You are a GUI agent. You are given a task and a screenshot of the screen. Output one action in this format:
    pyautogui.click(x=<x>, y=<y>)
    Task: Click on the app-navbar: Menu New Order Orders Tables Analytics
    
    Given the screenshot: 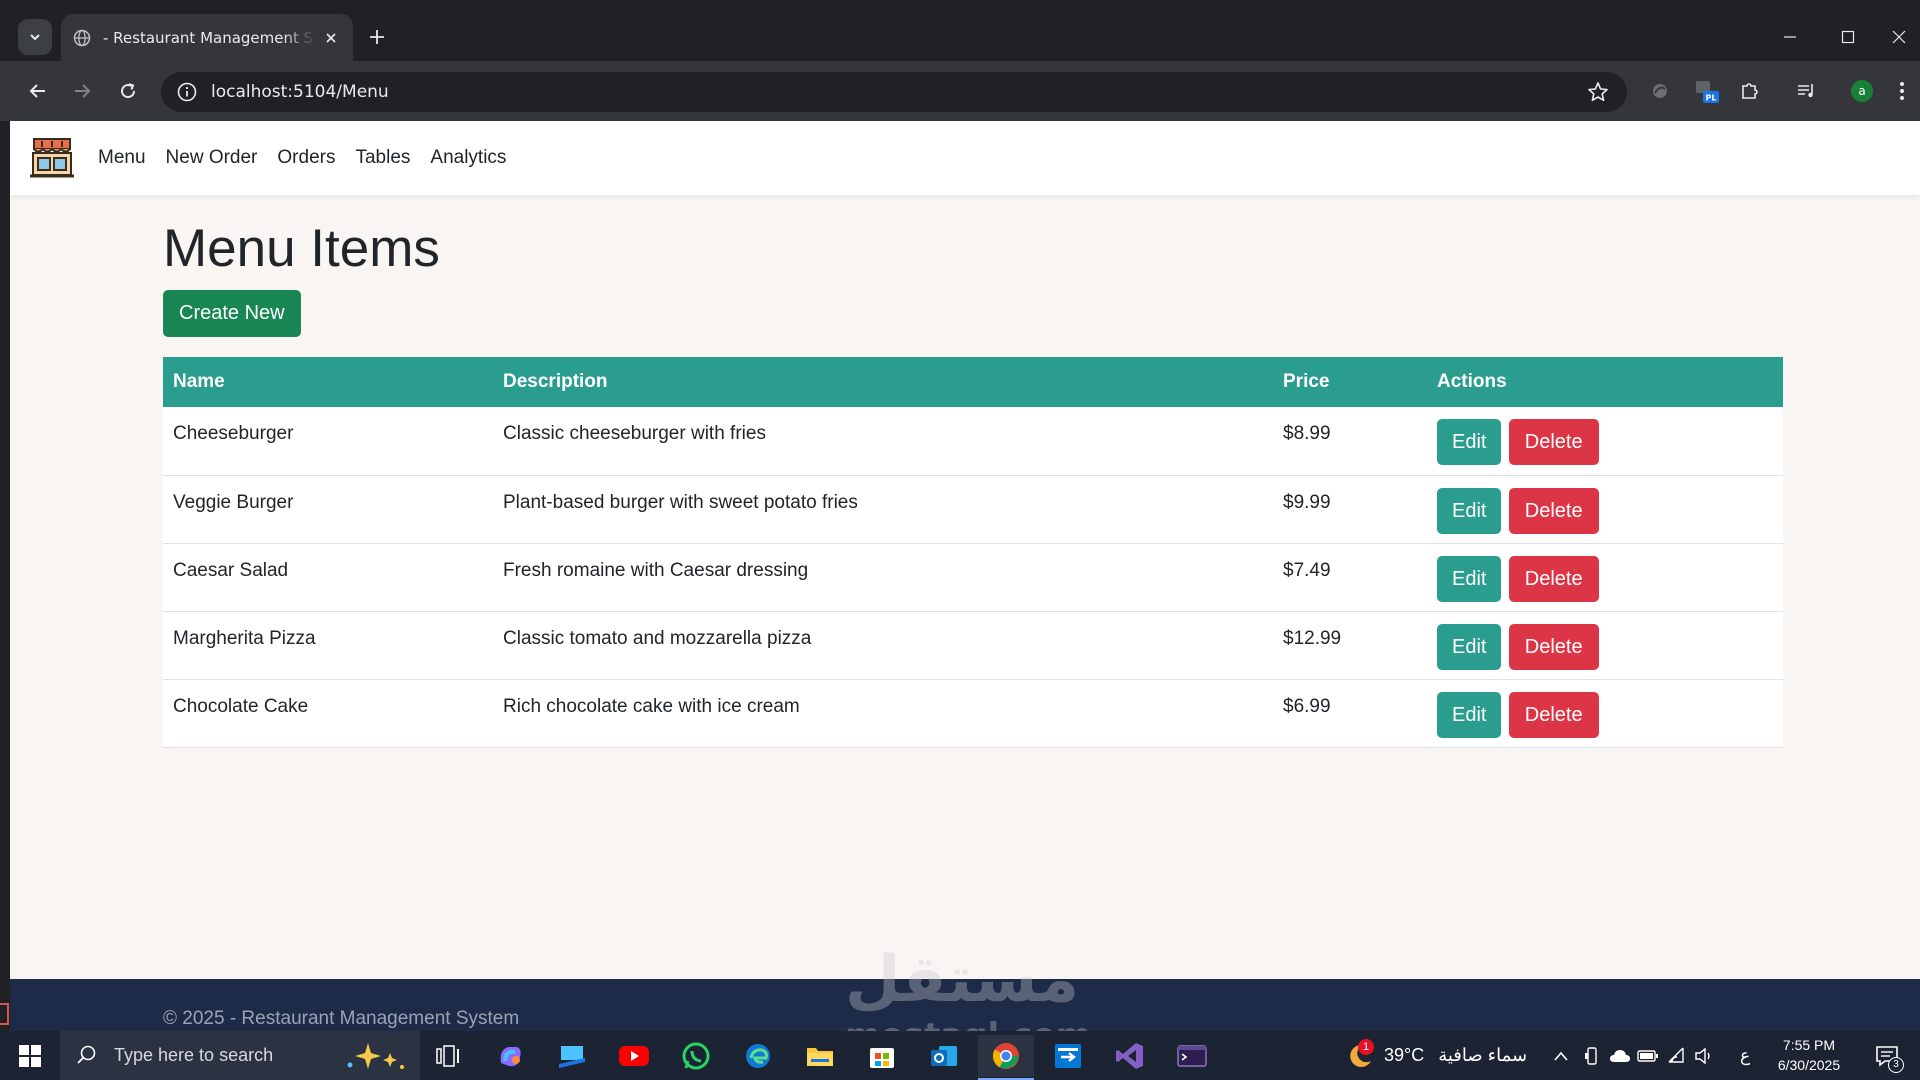 What is the action you would take?
    pyautogui.click(x=965, y=158)
    